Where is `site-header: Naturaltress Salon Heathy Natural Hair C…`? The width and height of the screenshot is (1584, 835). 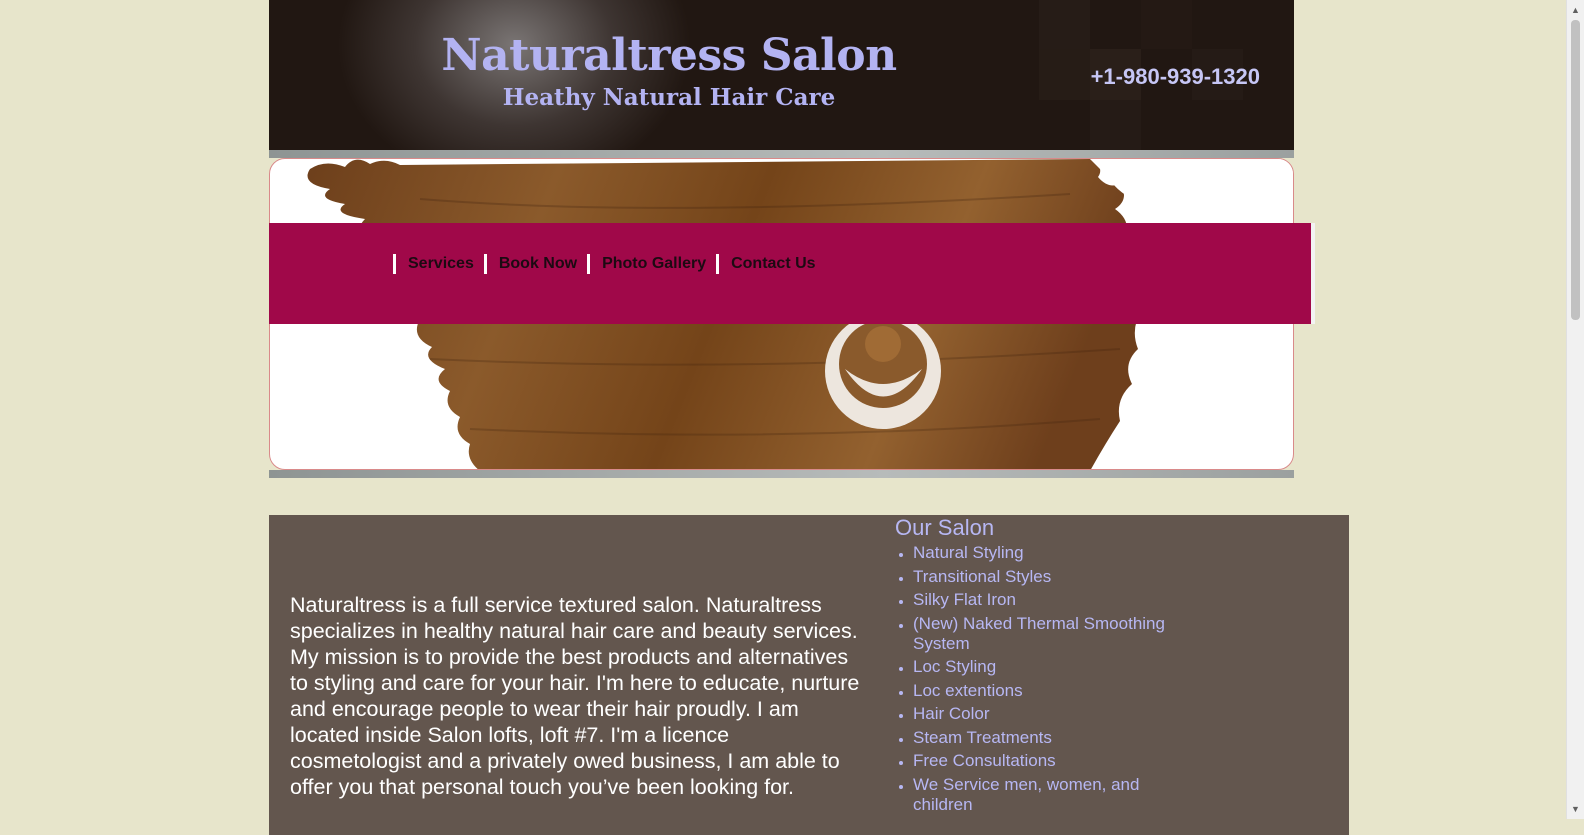
site-header: Naturaltress Salon Heathy Natural Hair C… is located at coordinates (781, 75).